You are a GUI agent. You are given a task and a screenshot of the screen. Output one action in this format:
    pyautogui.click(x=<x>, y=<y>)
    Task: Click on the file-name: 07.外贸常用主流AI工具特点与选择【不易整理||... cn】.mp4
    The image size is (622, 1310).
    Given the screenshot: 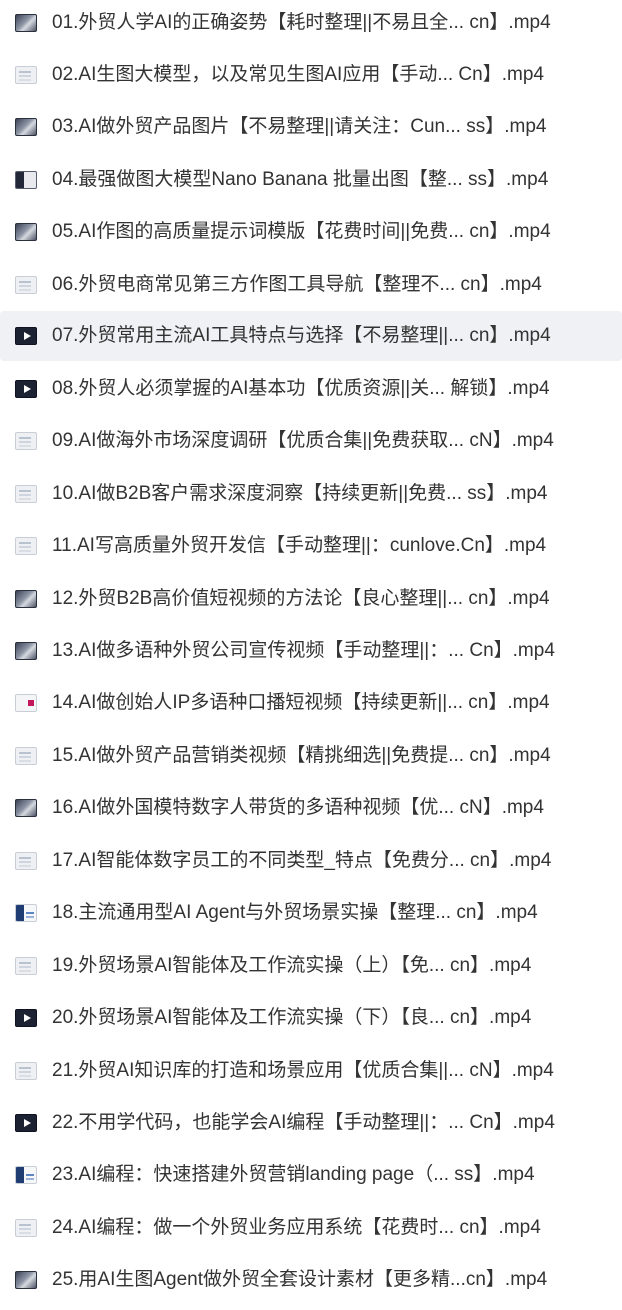 What is the action you would take?
    pyautogui.click(x=301, y=335)
    